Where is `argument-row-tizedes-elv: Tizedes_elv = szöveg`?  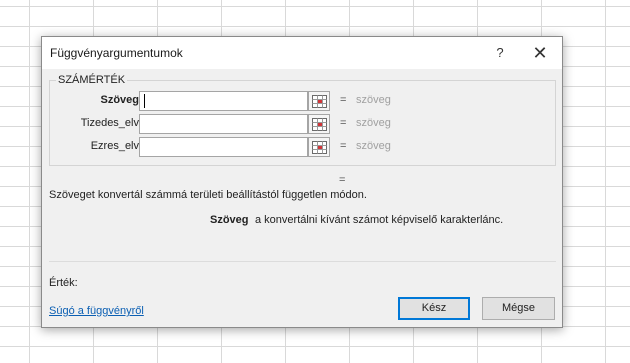 argument-row-tizedes-elv: Tizedes_elv = szöveg is located at coordinates (303, 124).